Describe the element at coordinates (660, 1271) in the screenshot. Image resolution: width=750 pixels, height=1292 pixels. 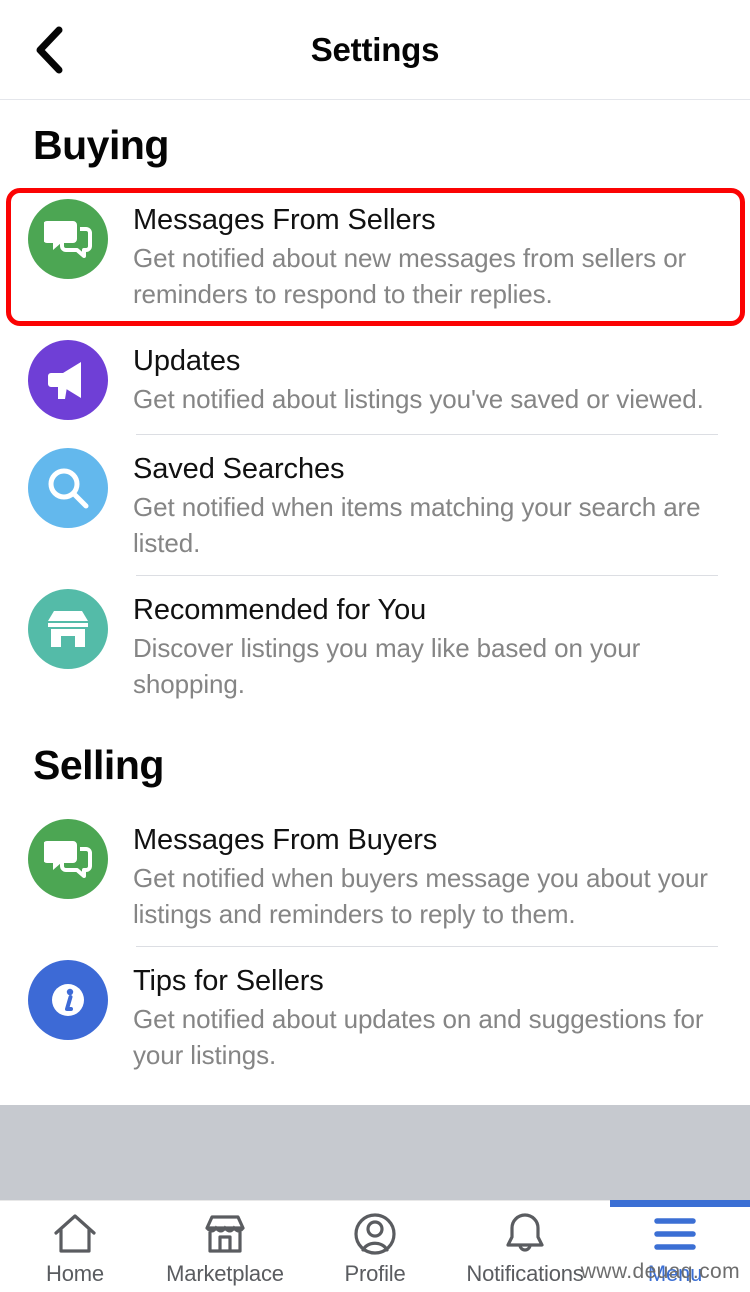
I see `watermark: www.deuaq.com` at that location.